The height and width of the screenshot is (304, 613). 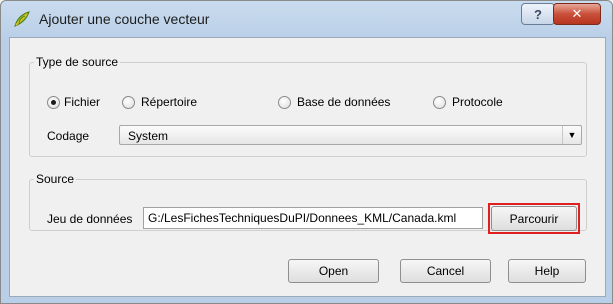 I want to click on help-titlebar-button: ?, so click(x=538, y=14).